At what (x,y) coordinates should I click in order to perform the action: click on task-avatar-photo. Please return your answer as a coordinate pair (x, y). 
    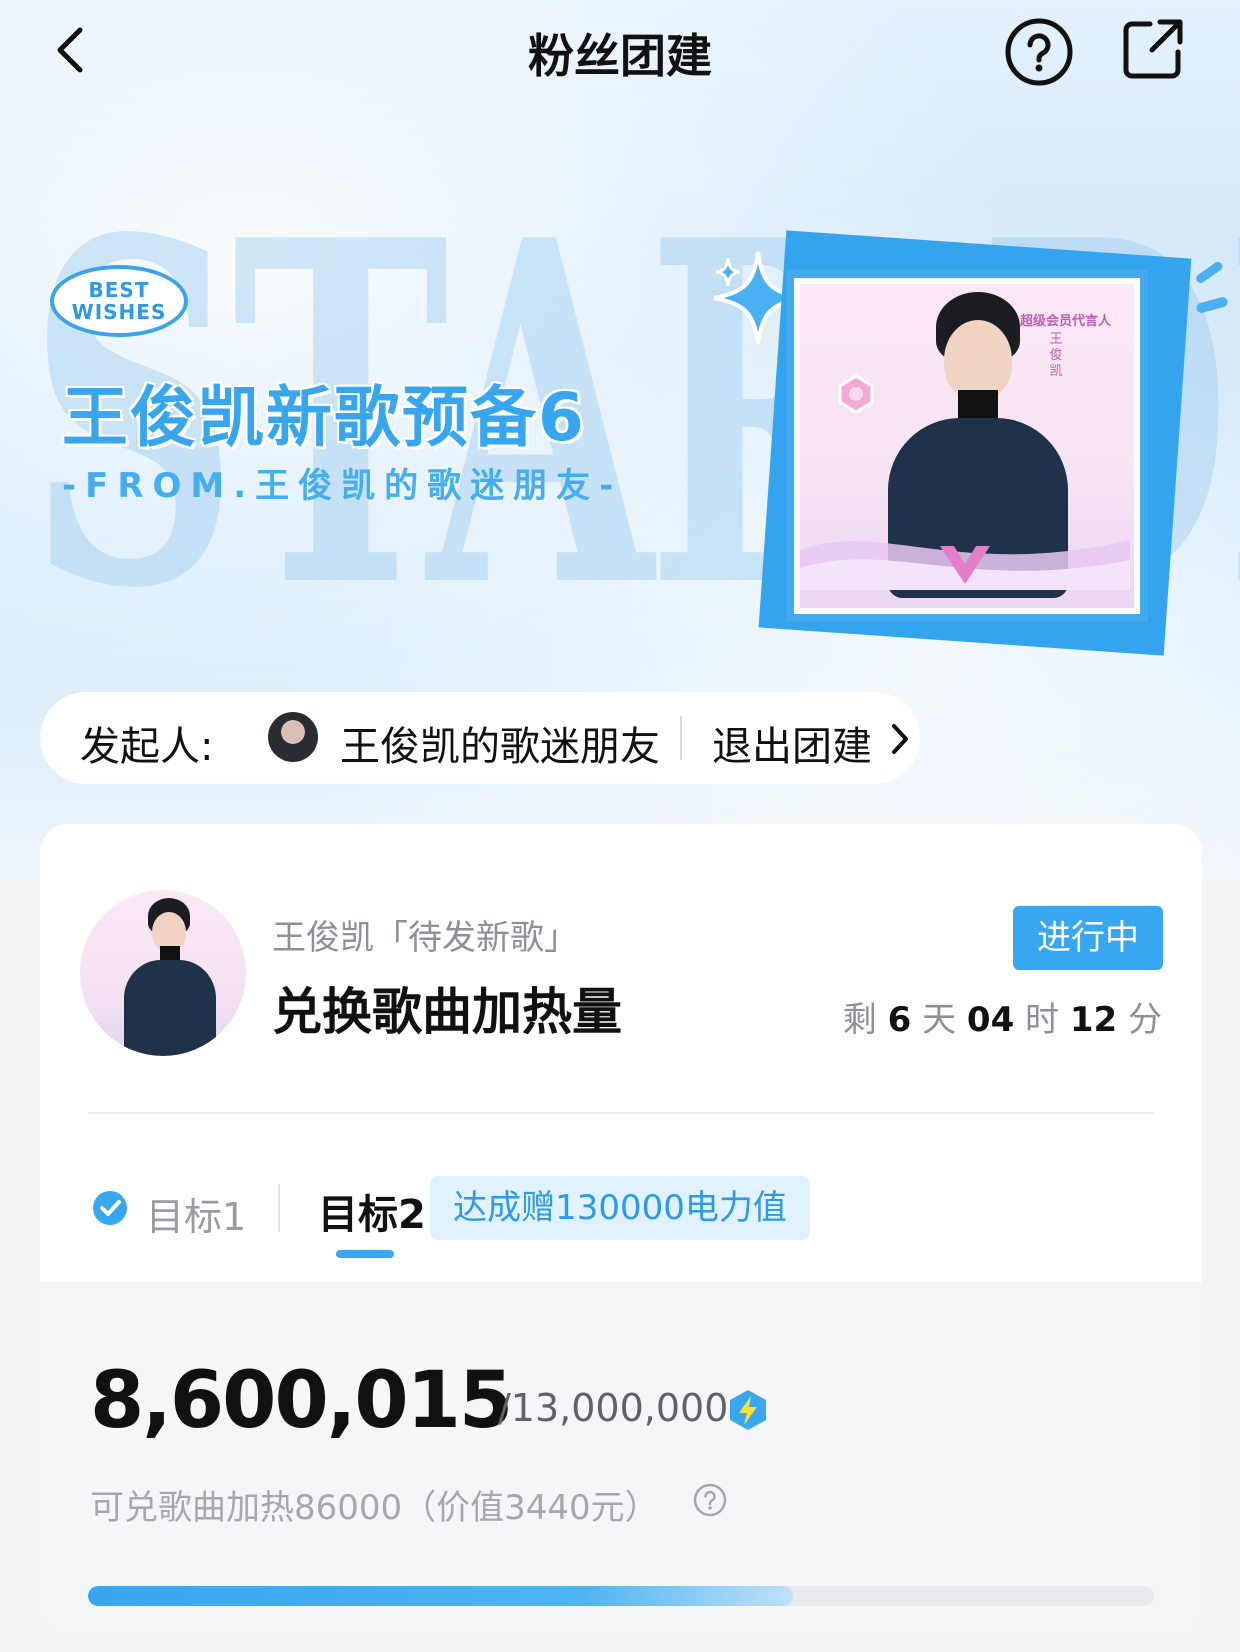
    Looking at the image, I should click on (170, 977).